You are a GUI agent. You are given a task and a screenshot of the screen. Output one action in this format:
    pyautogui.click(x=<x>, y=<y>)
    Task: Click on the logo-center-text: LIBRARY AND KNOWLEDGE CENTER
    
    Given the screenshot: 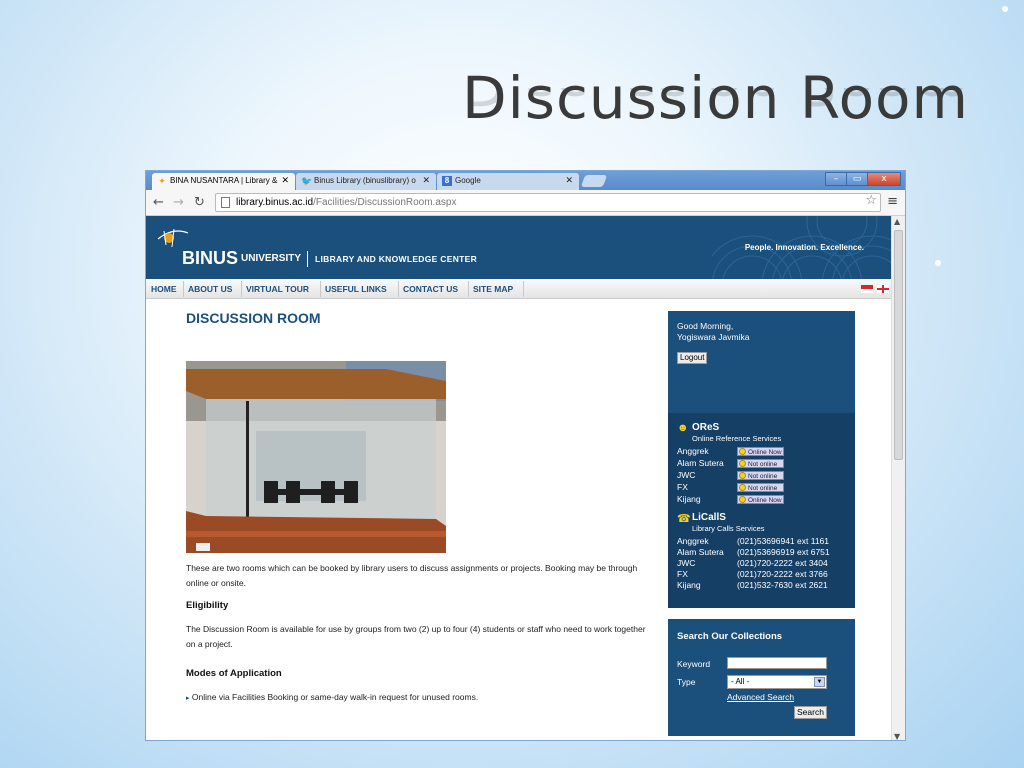 What is the action you would take?
    pyautogui.click(x=396, y=259)
    